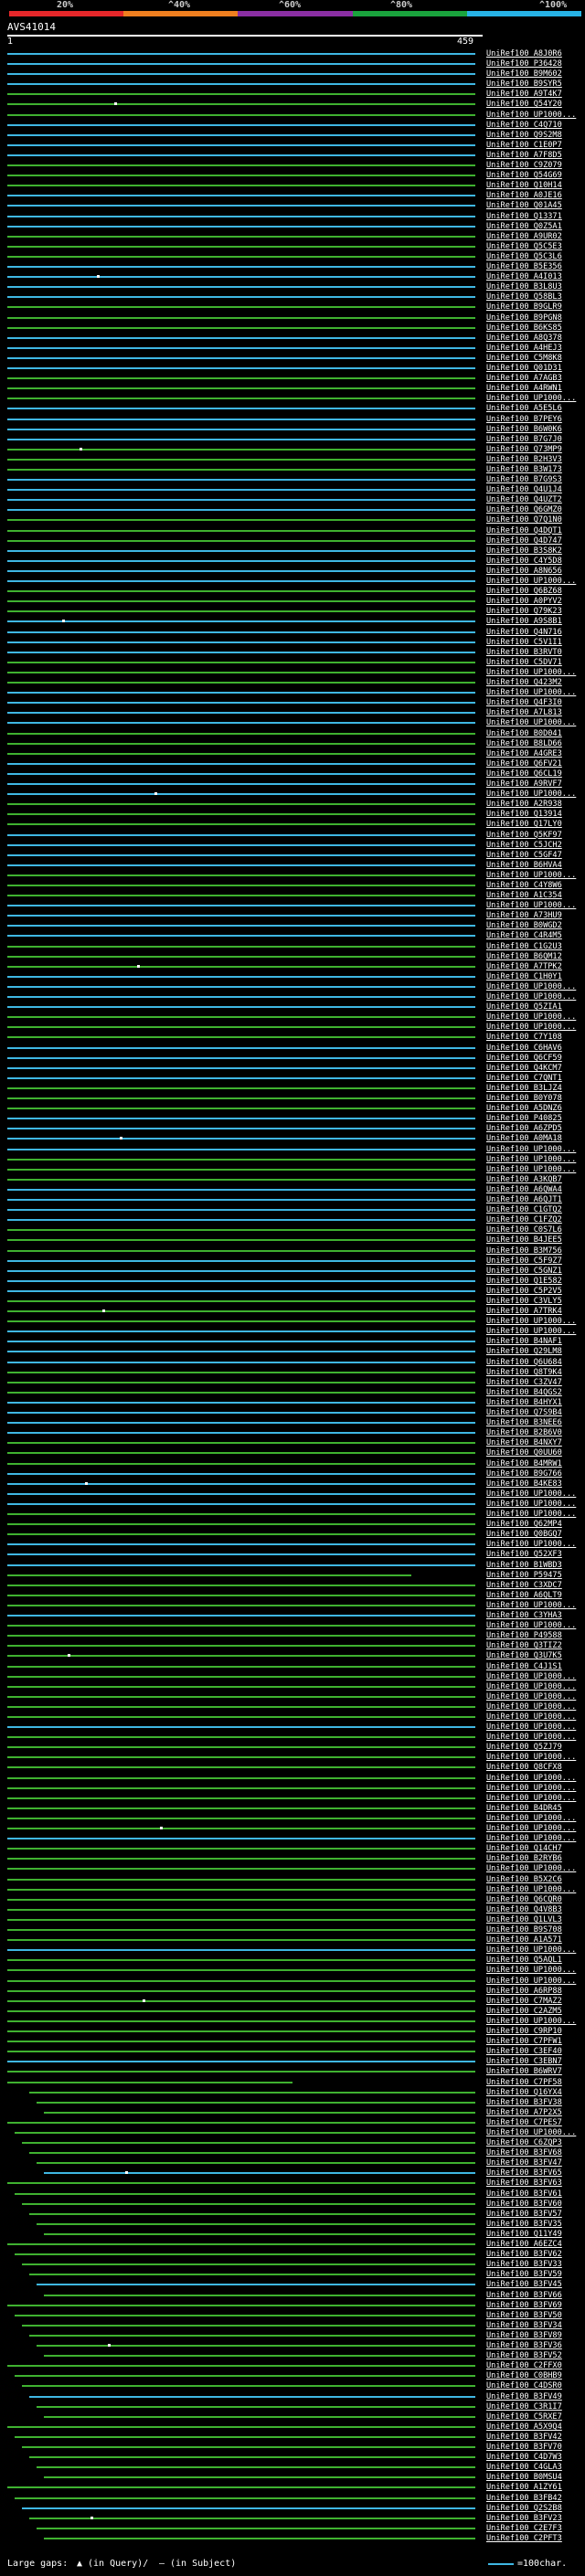  What do you see at coordinates (524, 53) in the screenshot?
I see `hit-link: UniRef100_A8J0R6` at bounding box center [524, 53].